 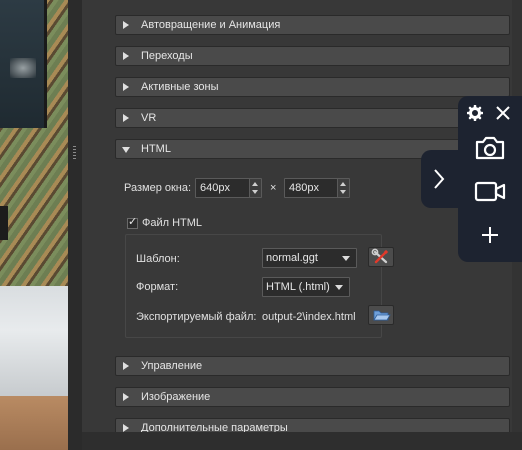 I want to click on export-file-value: output-2\index.html, so click(x=309, y=317).